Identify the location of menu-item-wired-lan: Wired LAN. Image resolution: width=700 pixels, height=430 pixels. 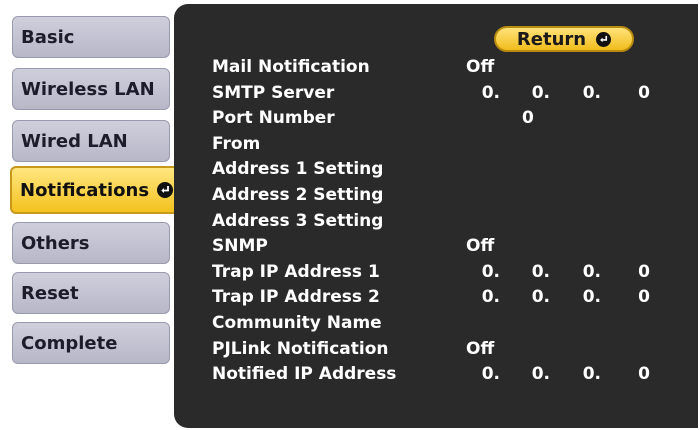
(91, 141).